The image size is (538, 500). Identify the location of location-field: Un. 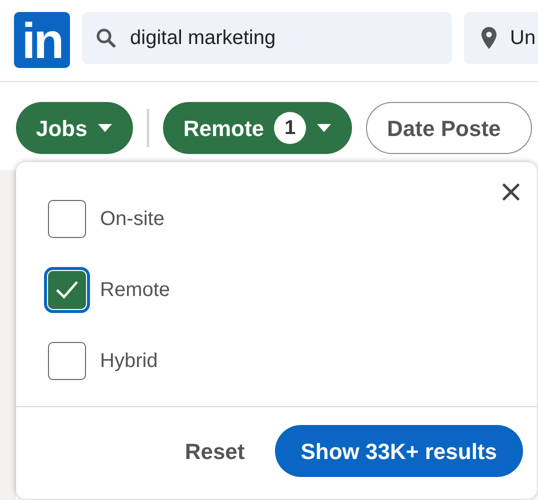
(501, 38).